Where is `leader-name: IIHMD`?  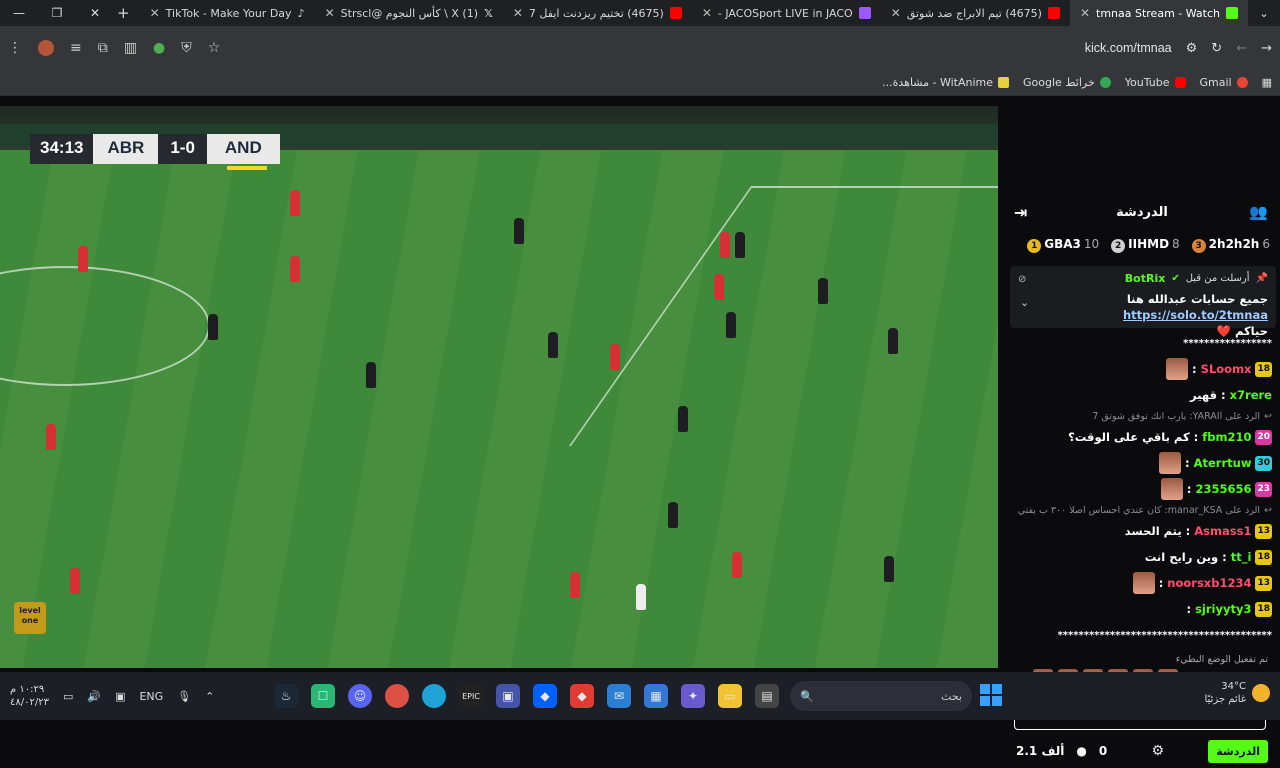
leader-name: IIHMD is located at coordinates (1149, 244).